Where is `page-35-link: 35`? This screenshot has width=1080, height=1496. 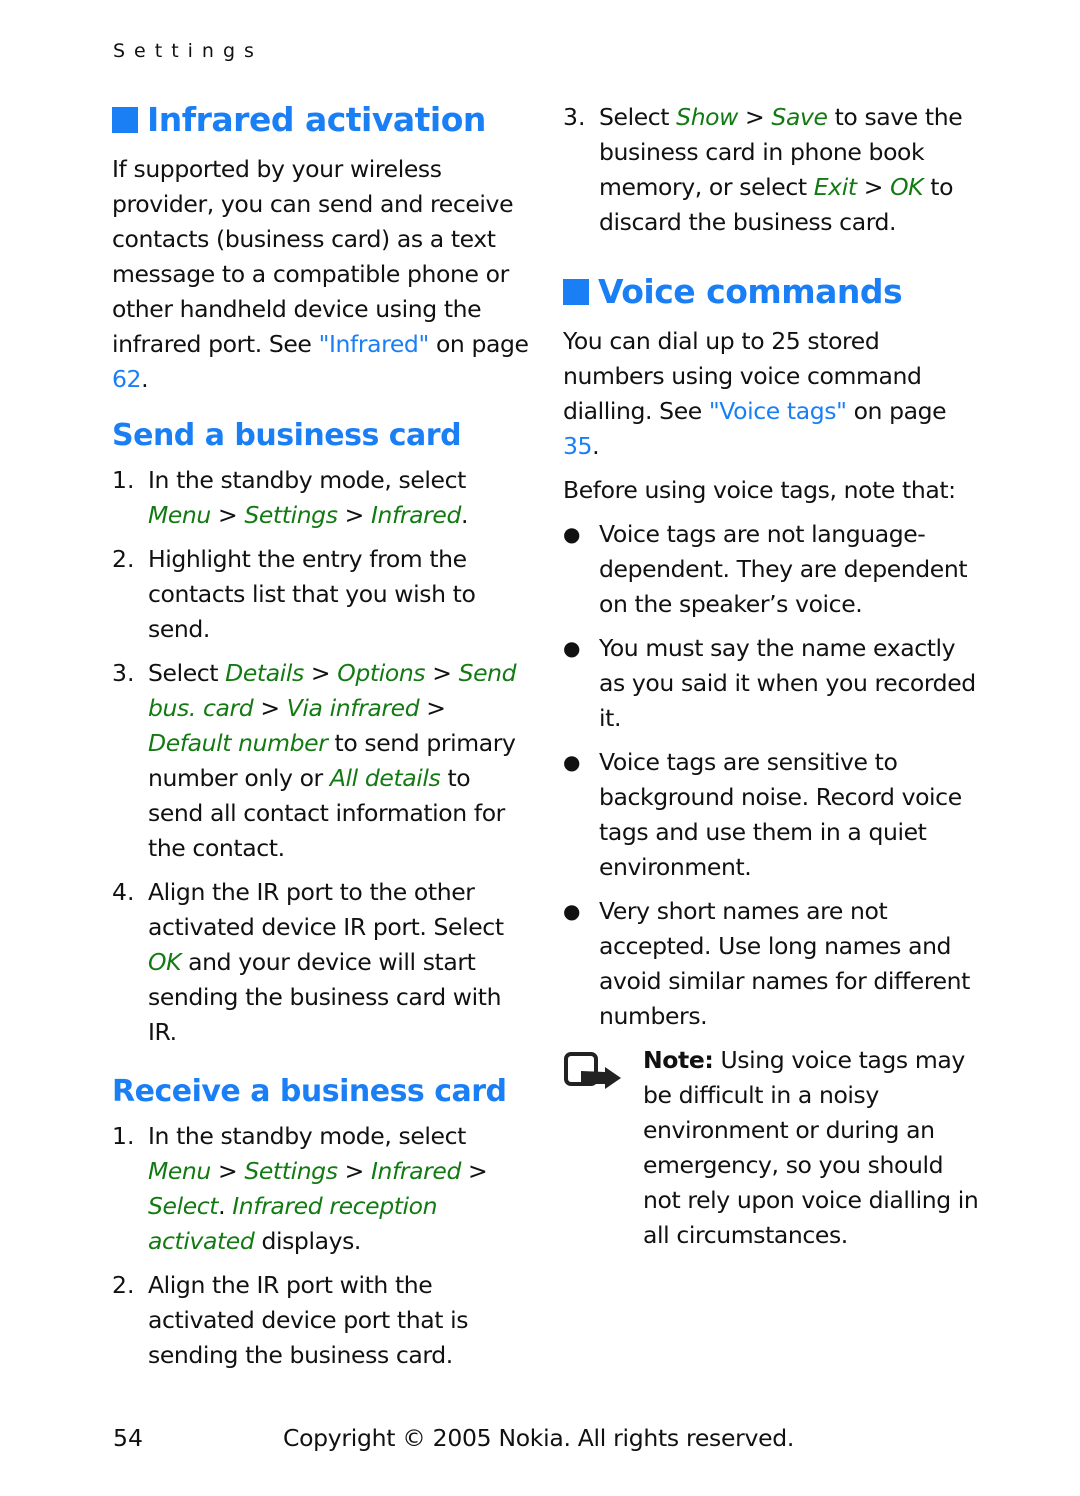
page-35-link: 35 is located at coordinates (578, 446).